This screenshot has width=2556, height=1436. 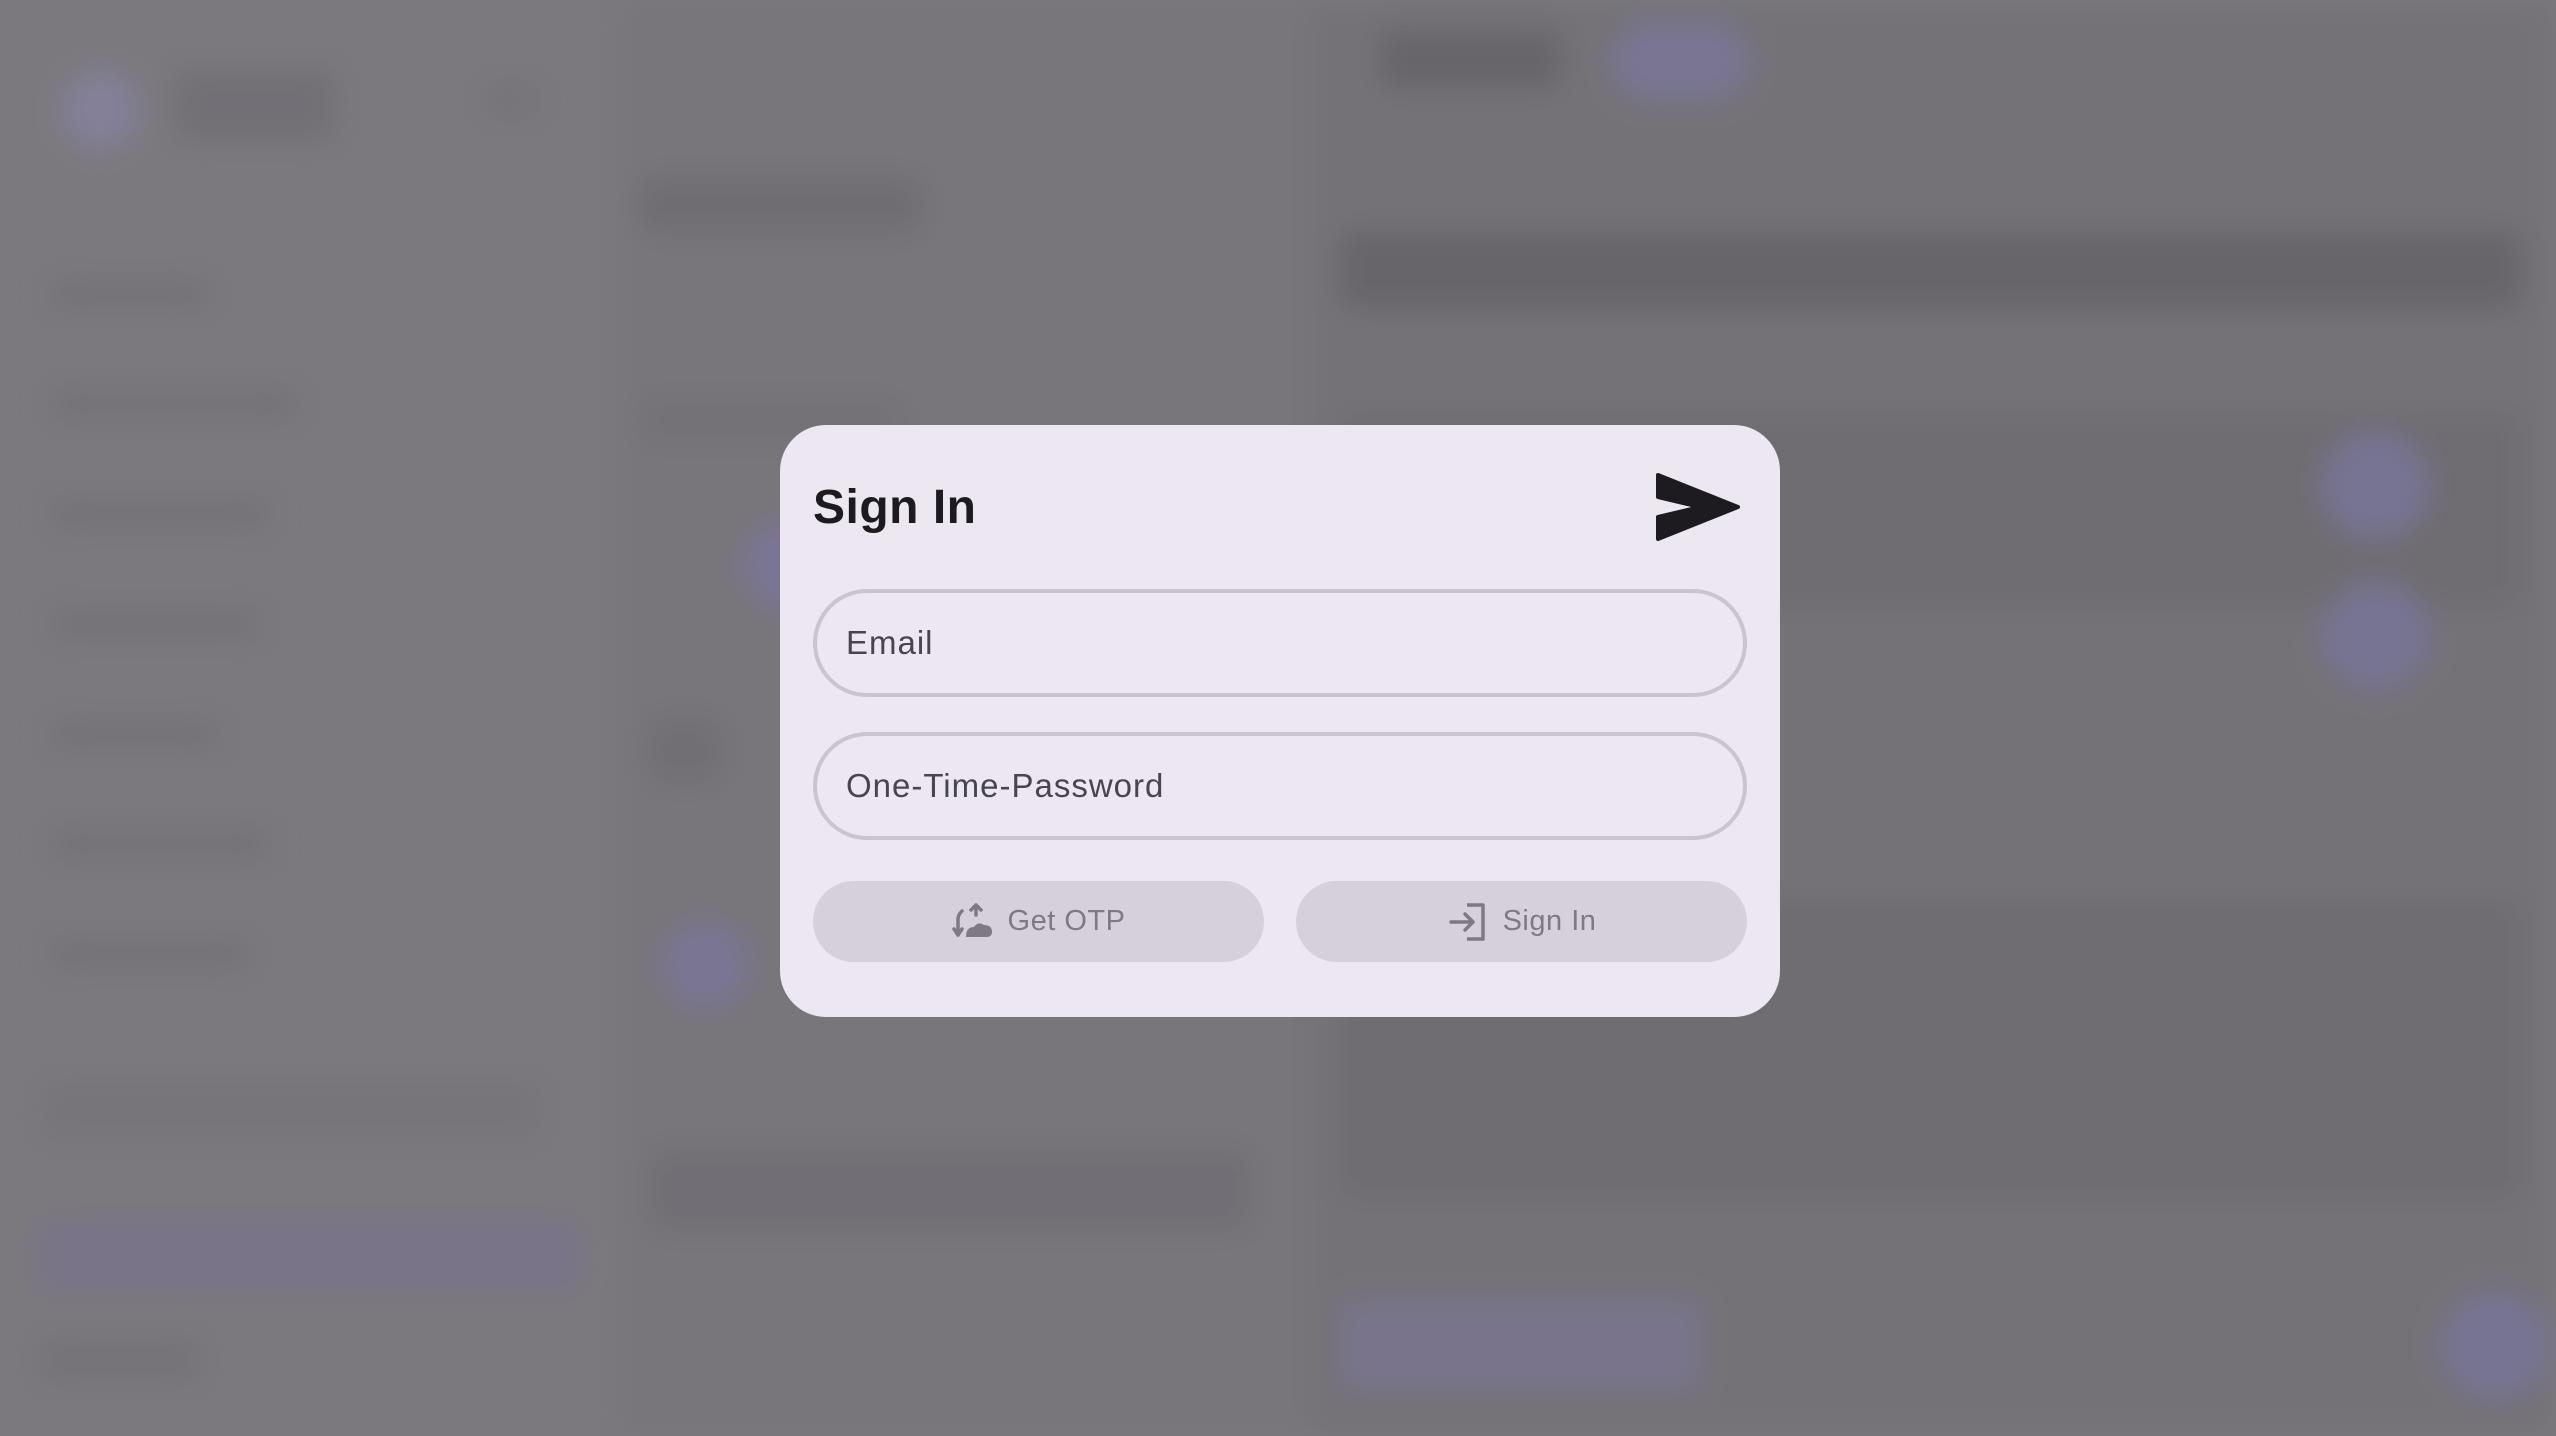 I want to click on send-icon, so click(x=1698, y=507).